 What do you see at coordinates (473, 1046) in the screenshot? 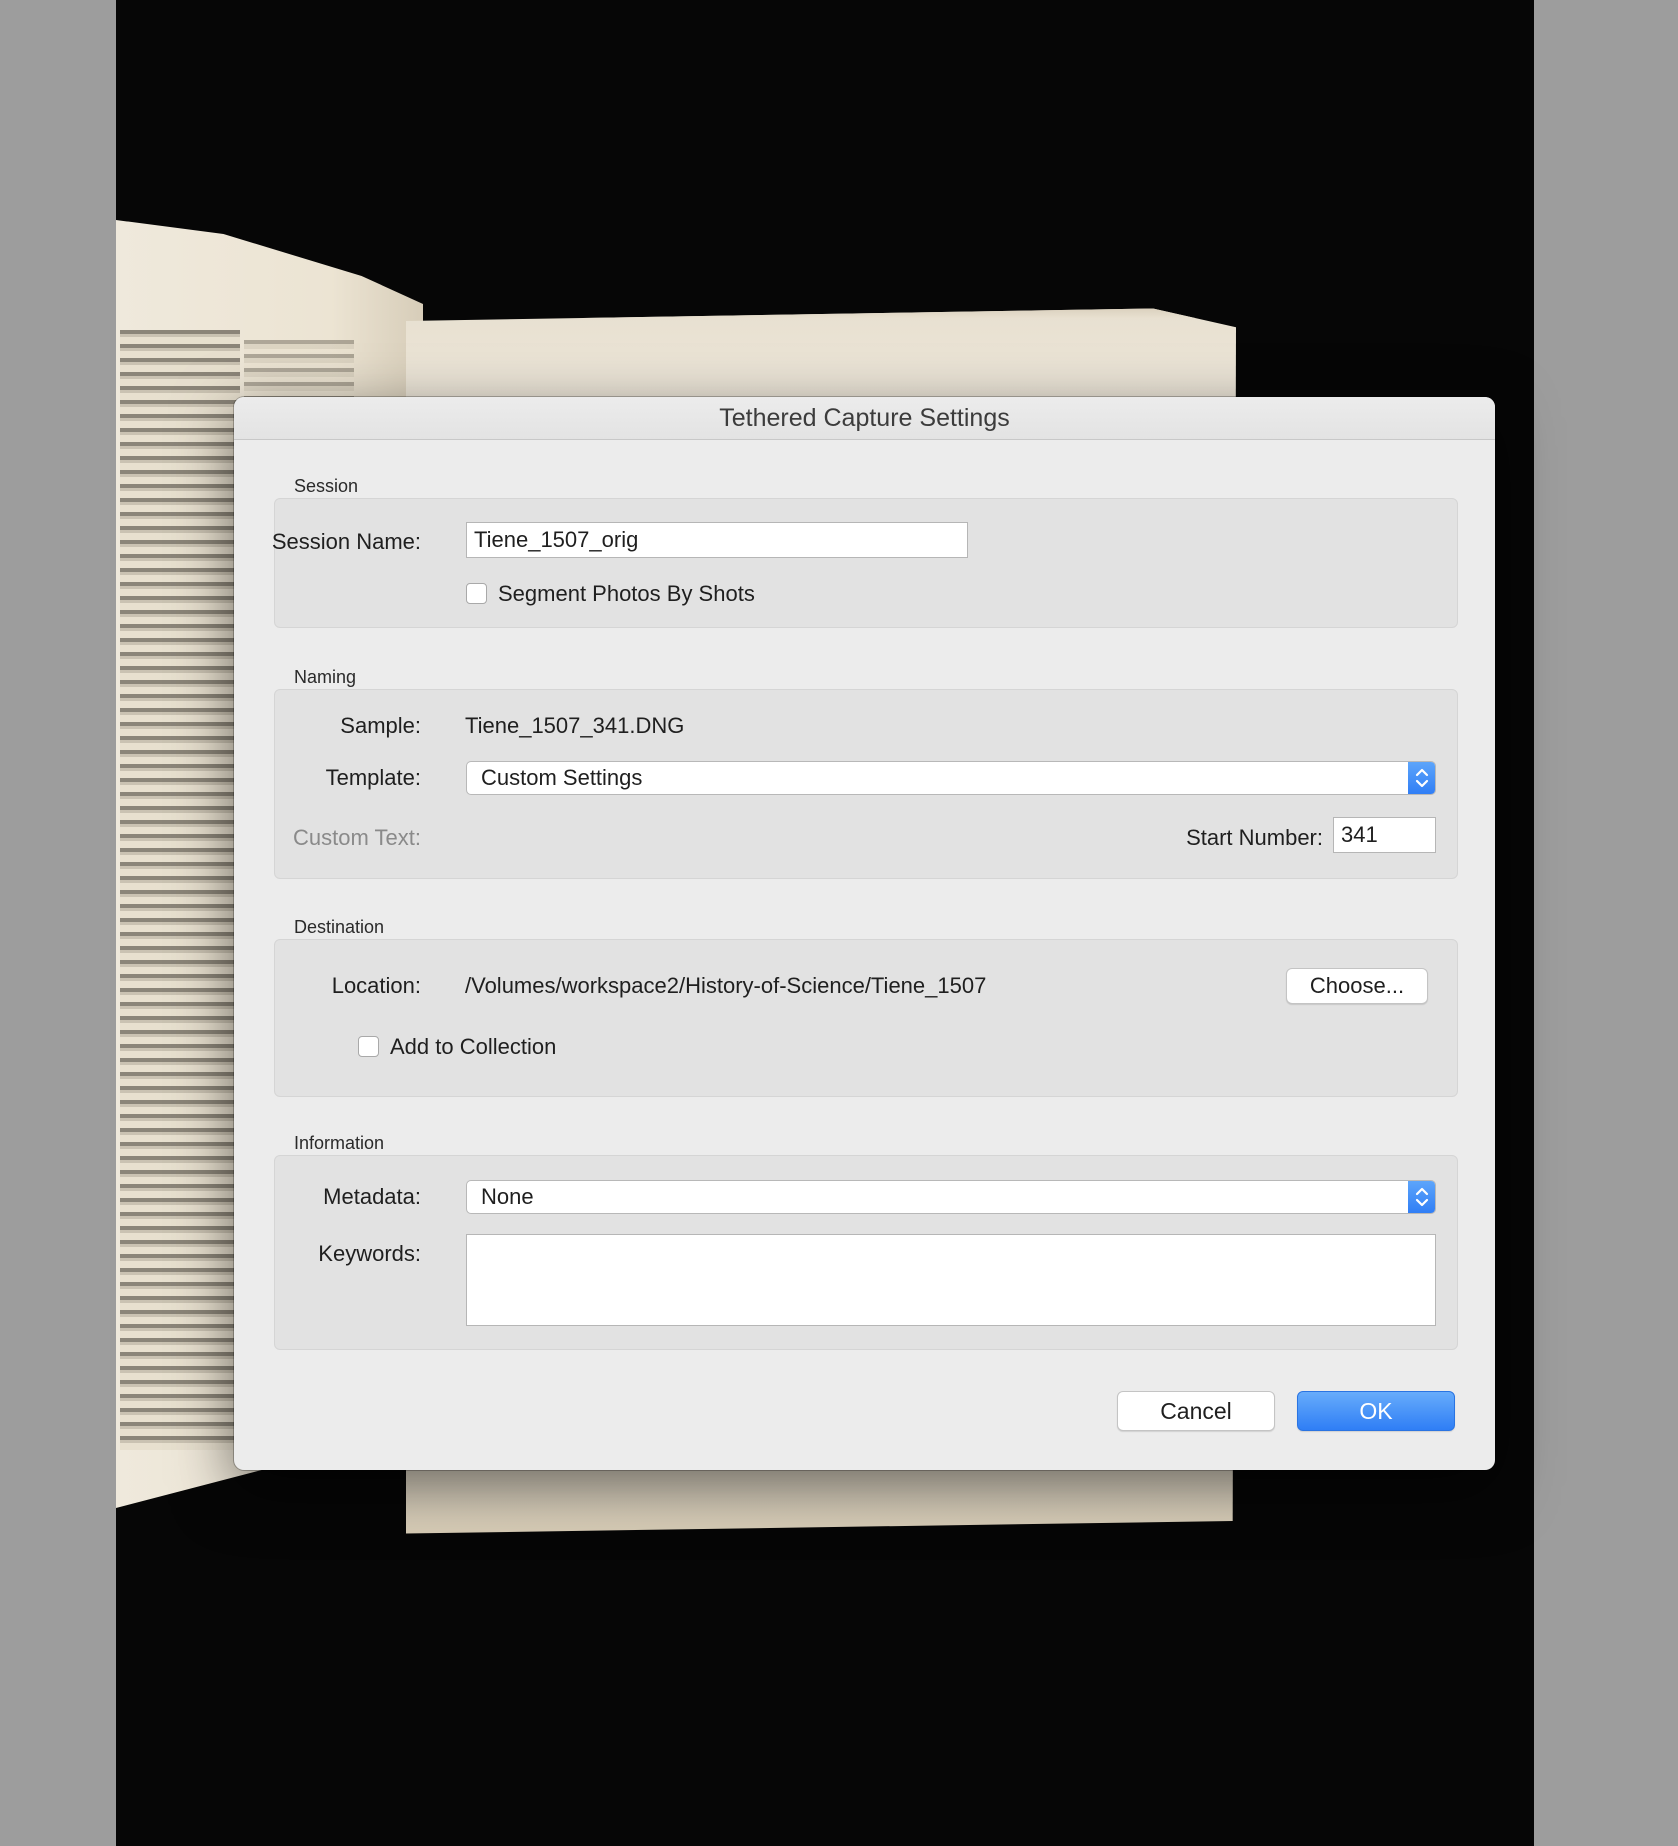
I see `add-to-collection-label: Add to Collection` at bounding box center [473, 1046].